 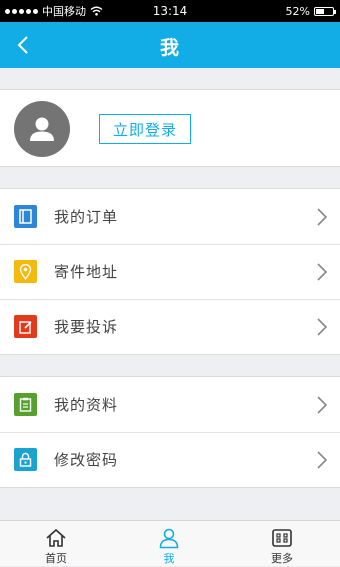 I want to click on battery-icon, so click(x=325, y=11).